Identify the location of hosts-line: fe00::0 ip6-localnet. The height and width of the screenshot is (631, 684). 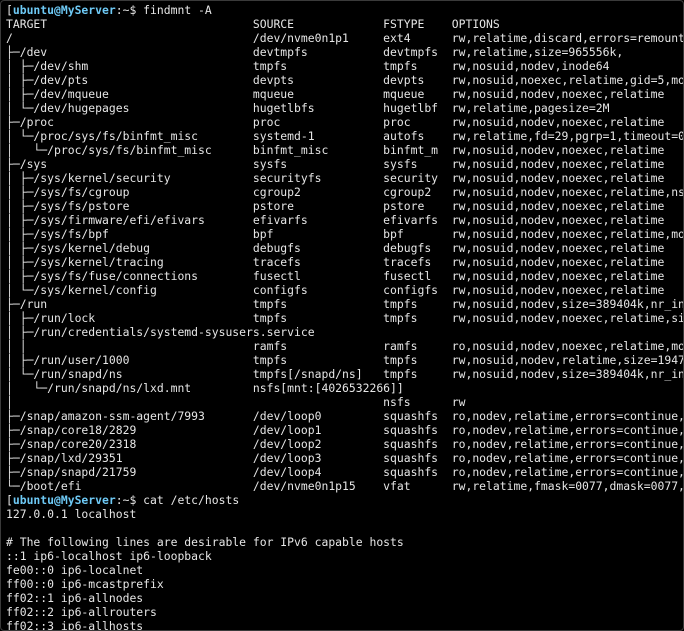
(75, 570).